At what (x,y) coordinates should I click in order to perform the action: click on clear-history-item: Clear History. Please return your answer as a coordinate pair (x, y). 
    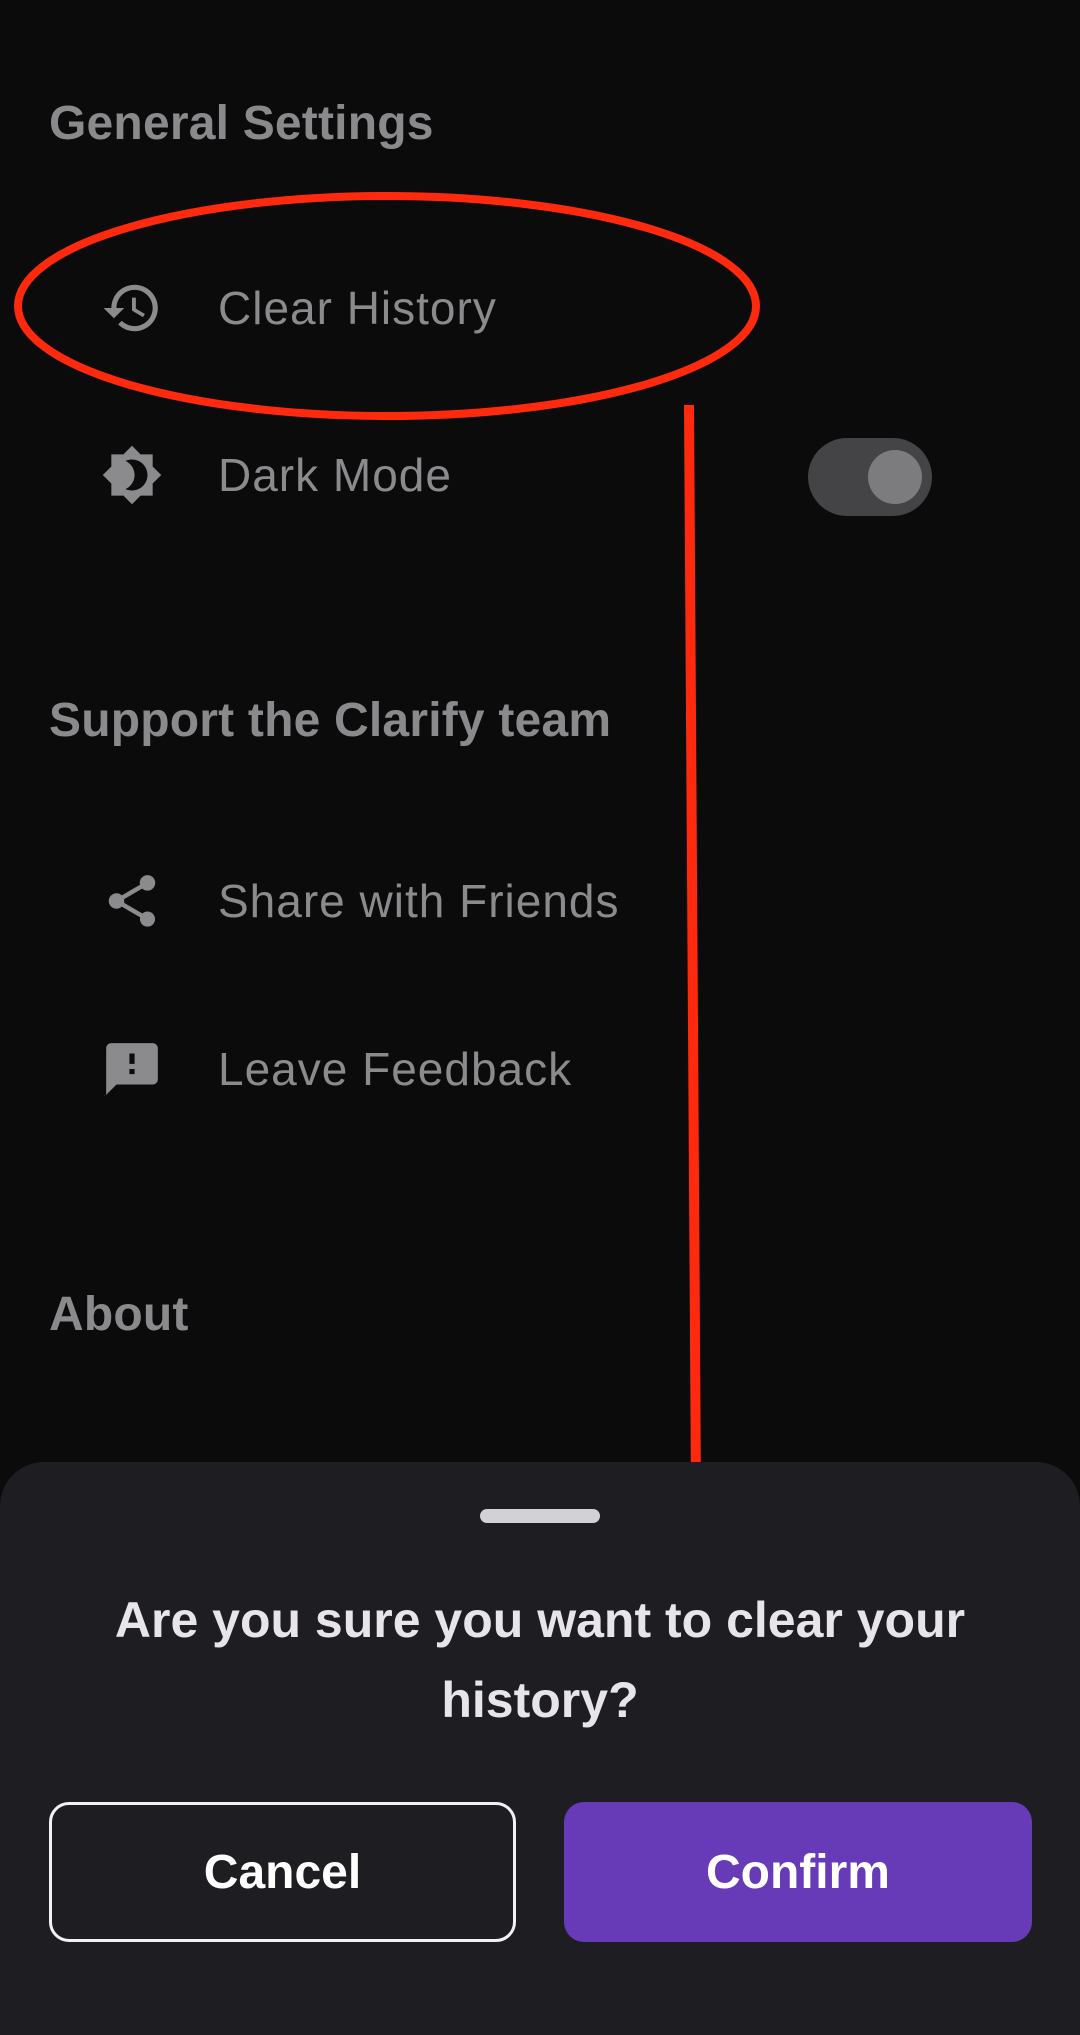
    Looking at the image, I should click on (540, 308).